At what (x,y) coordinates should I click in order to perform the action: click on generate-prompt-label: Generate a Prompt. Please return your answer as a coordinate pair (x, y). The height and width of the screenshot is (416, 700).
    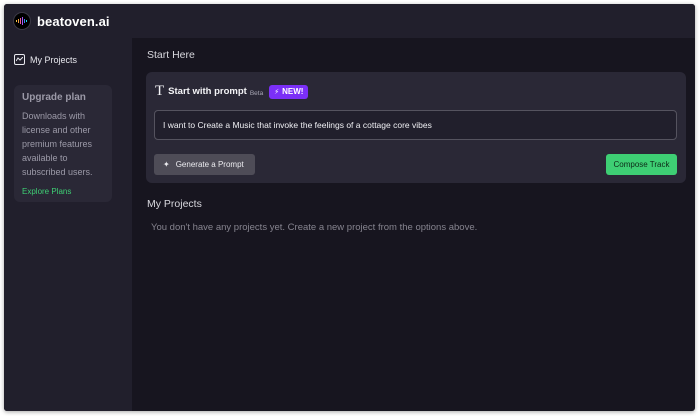
    Looking at the image, I should click on (209, 164).